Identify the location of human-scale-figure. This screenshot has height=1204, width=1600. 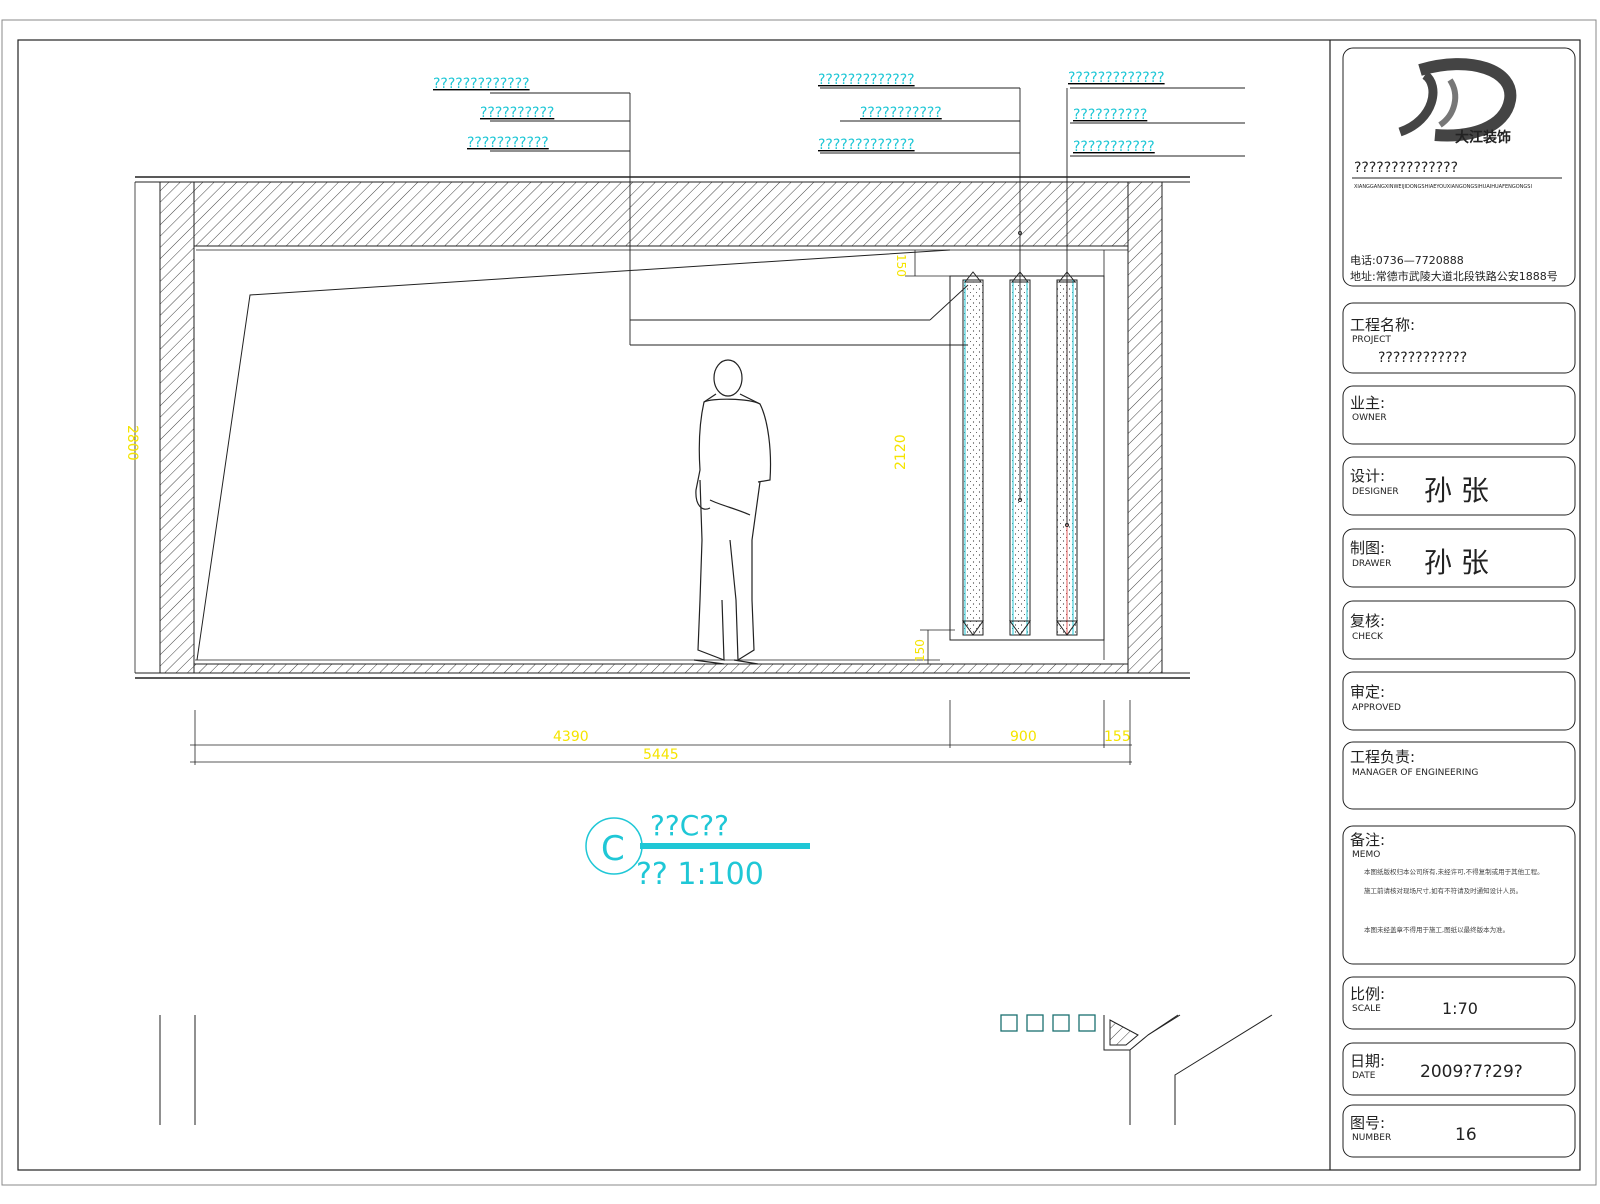
(732, 512).